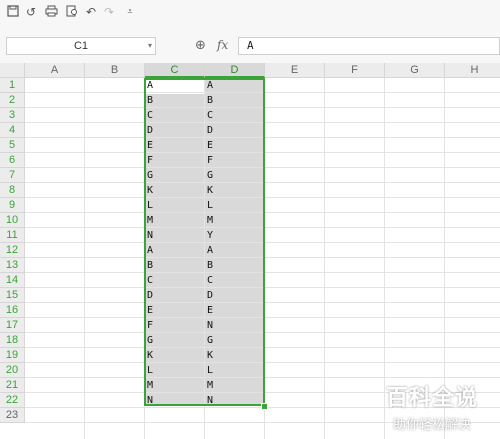  Describe the element at coordinates (12, 415) in the screenshot. I see `row-header-23: 23` at that location.